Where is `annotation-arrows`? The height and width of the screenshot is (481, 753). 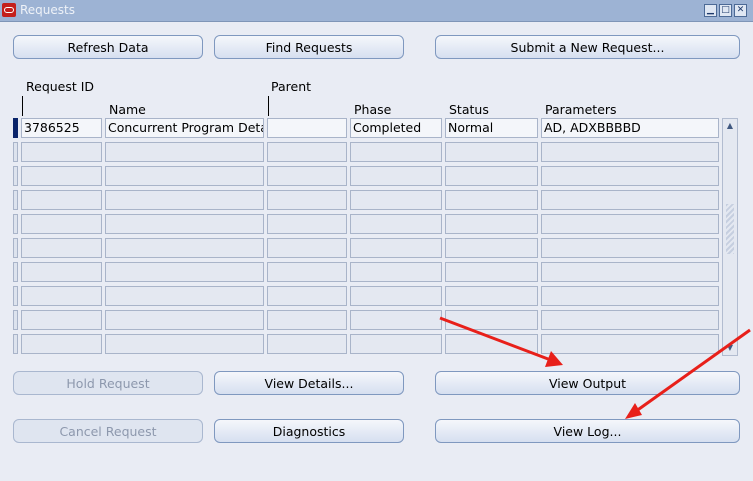 annotation-arrows is located at coordinates (595, 367).